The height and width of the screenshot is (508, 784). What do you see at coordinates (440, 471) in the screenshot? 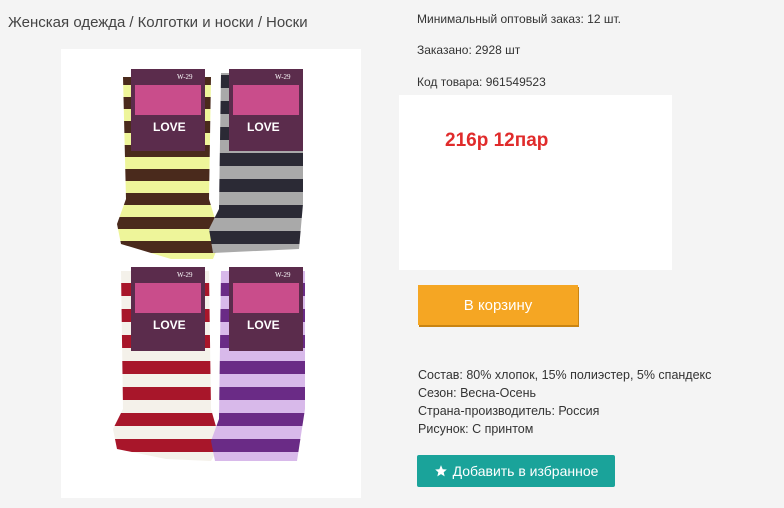
I see `star-icon` at bounding box center [440, 471].